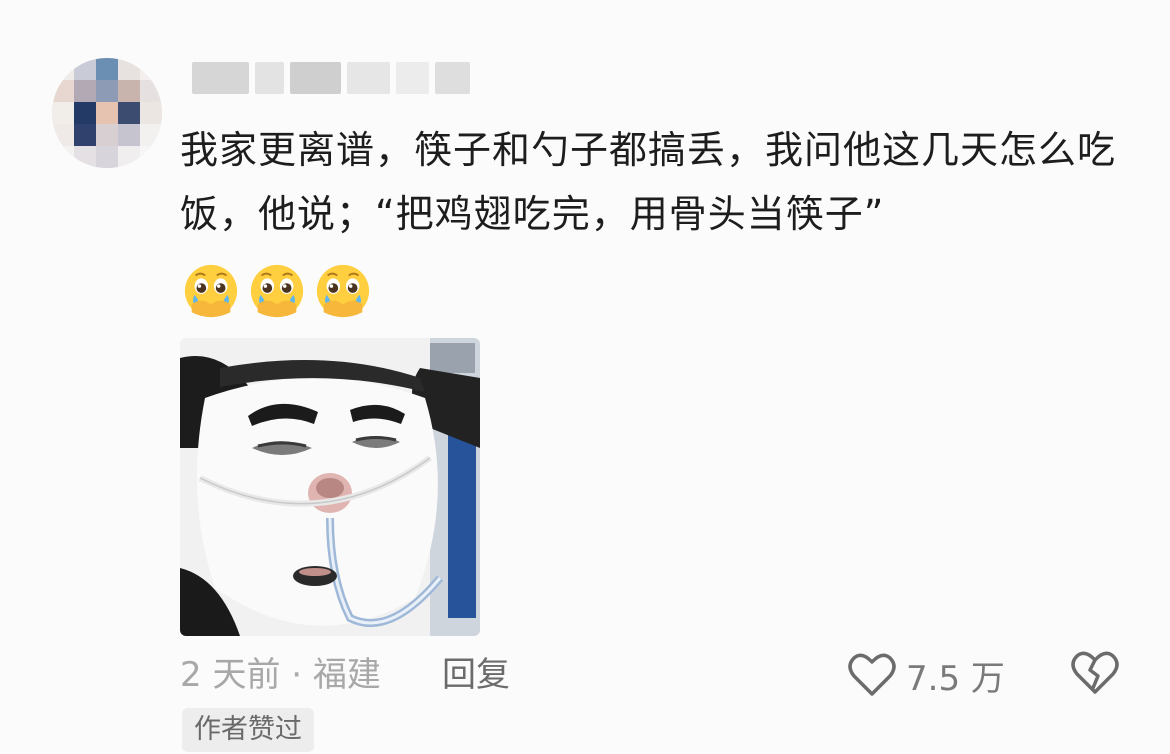 The height and width of the screenshot is (754, 1170). I want to click on broken-heart-icon, so click(1095, 672).